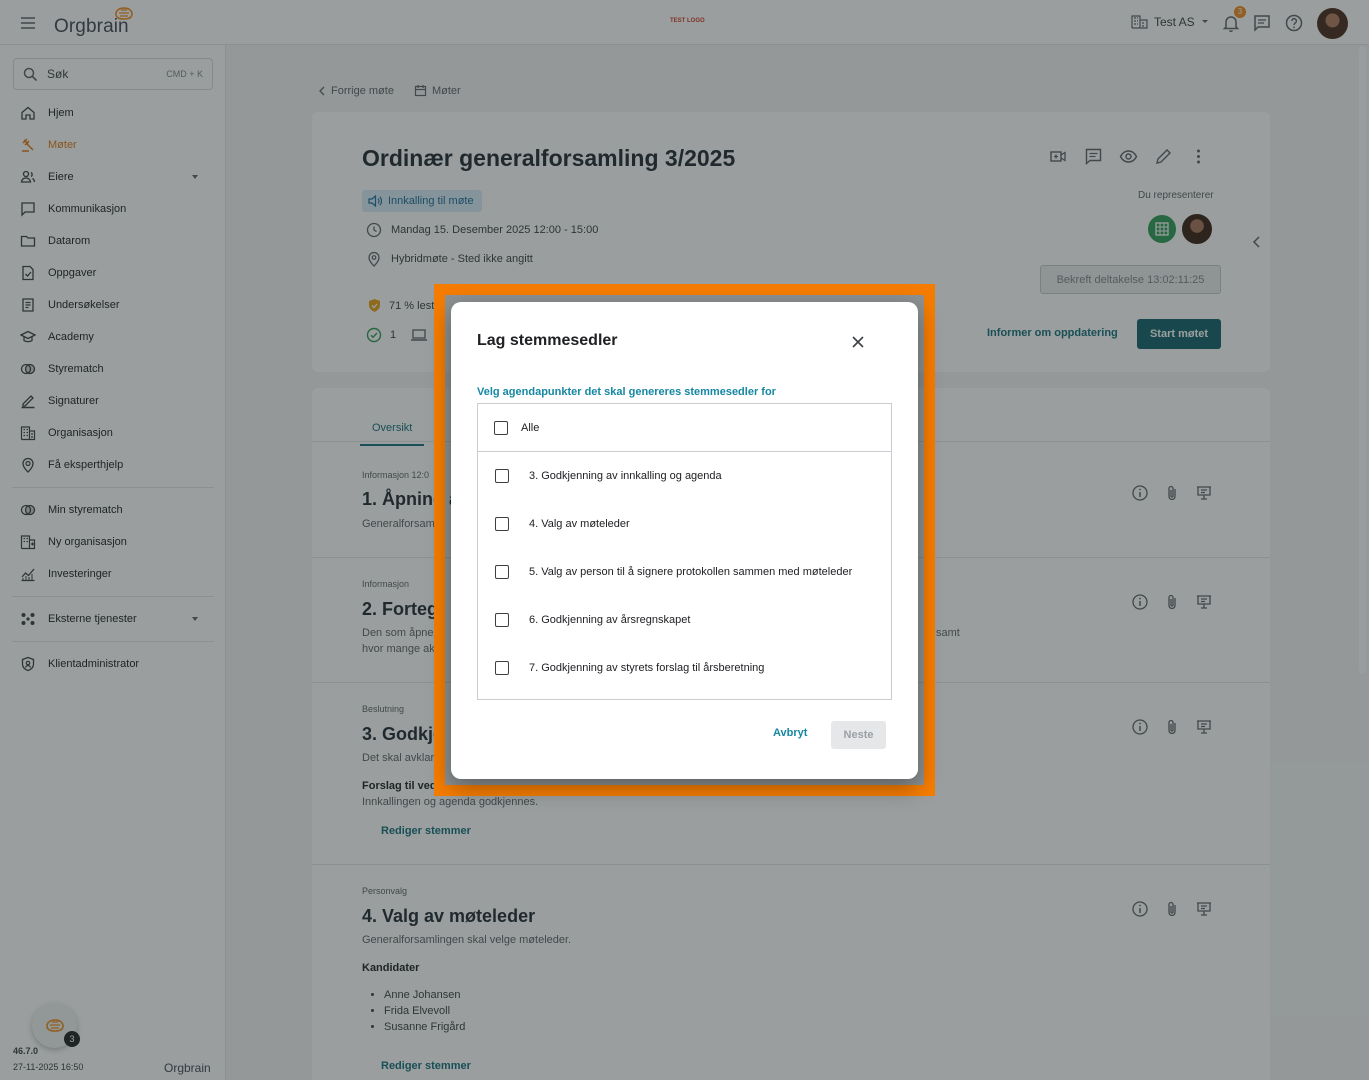 Image resolution: width=1369 pixels, height=1080 pixels. I want to click on option-label: 6. Godkjenning av årsregnskapet, so click(610, 620).